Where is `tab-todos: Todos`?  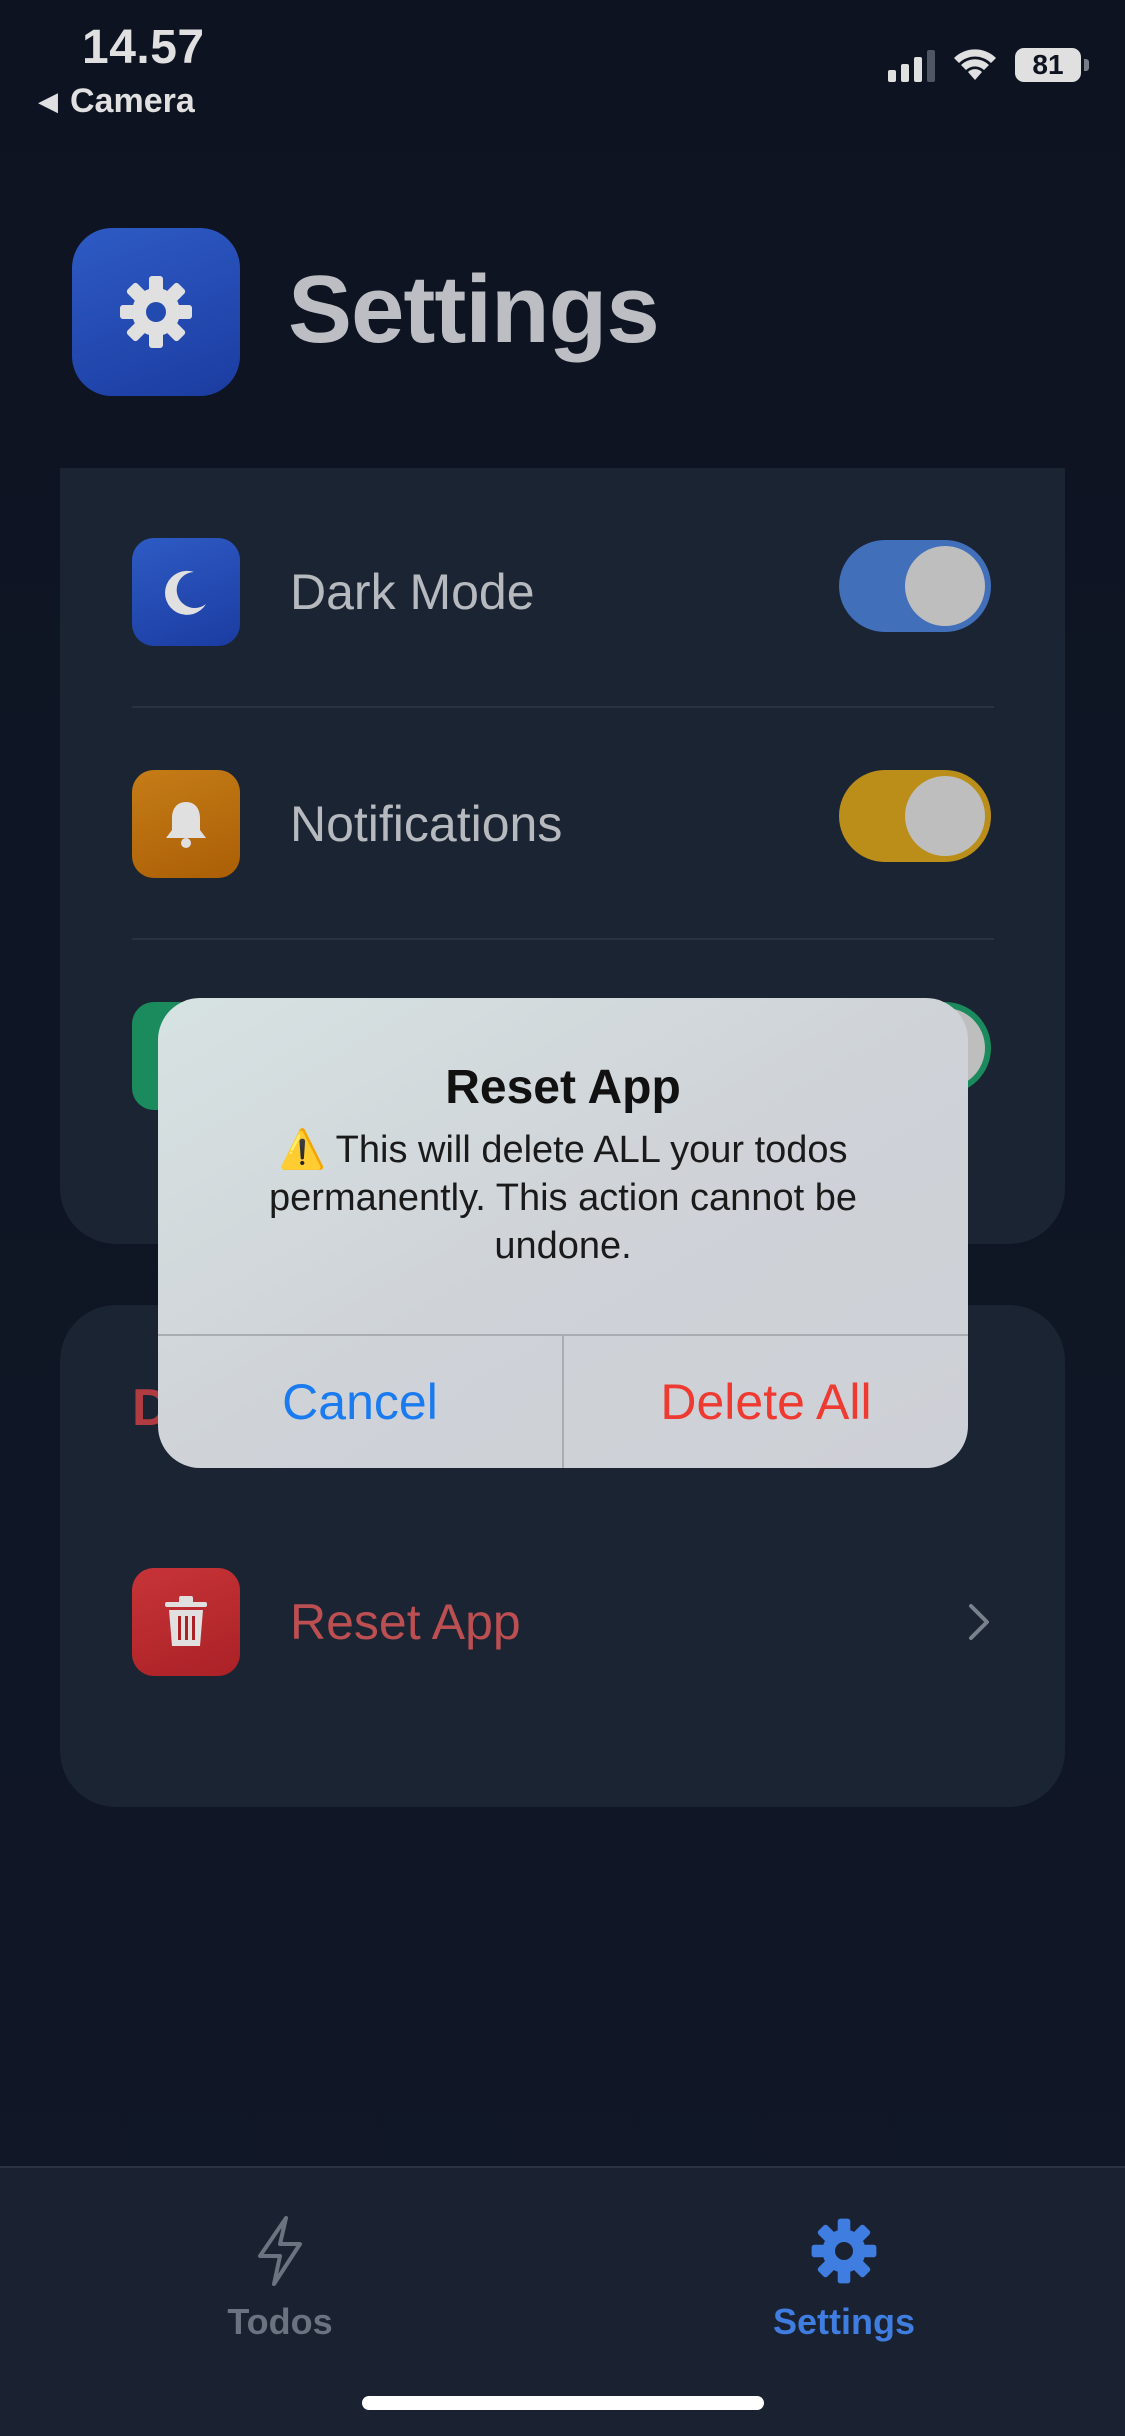
tab-todos: Todos is located at coordinates (280, 2278).